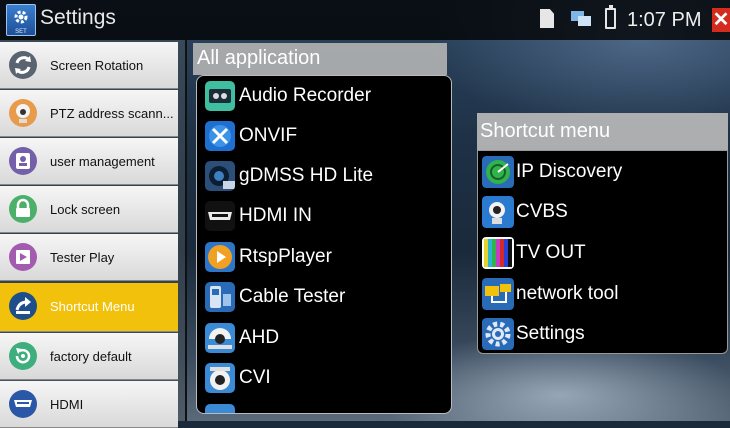 Image resolution: width=730 pixels, height=428 pixels. Describe the element at coordinates (664, 20) in the screenshot. I see `clock: 1:07 PM` at that location.